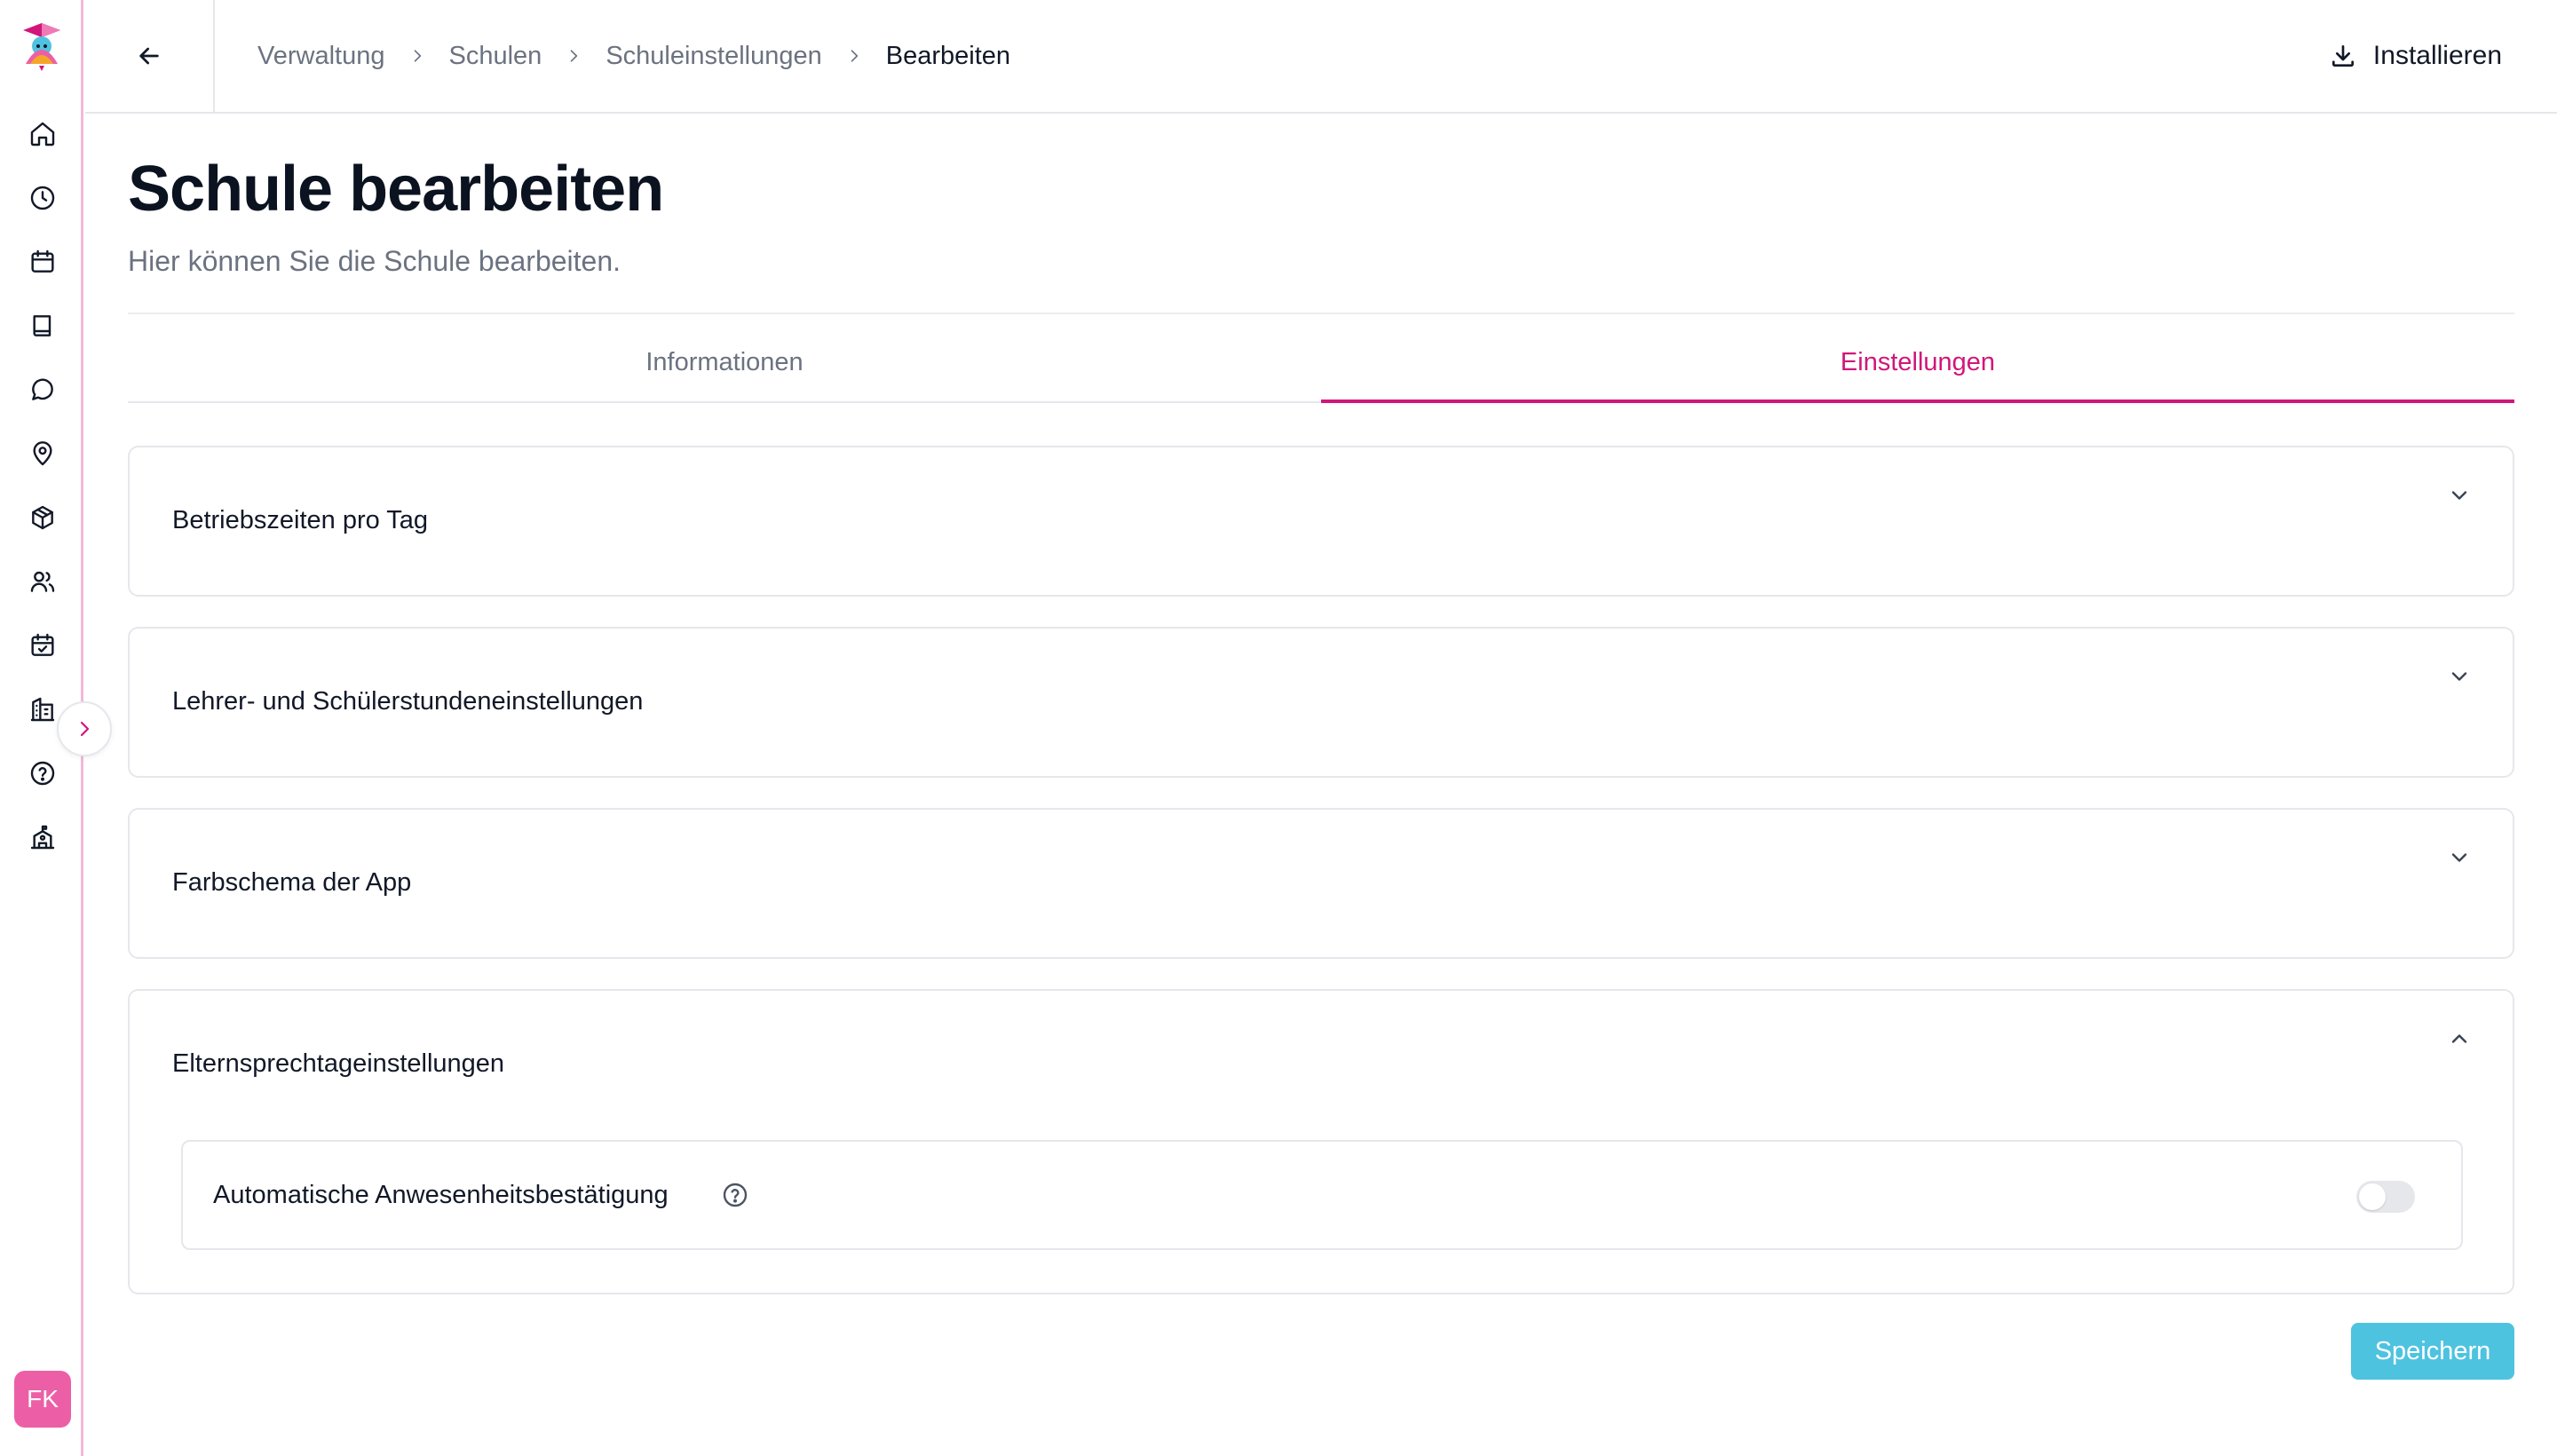 This screenshot has width=2557, height=1456. What do you see at coordinates (713, 56) in the screenshot?
I see `breadcrumb-schuleinstellungen: Schuleinstellungen` at bounding box center [713, 56].